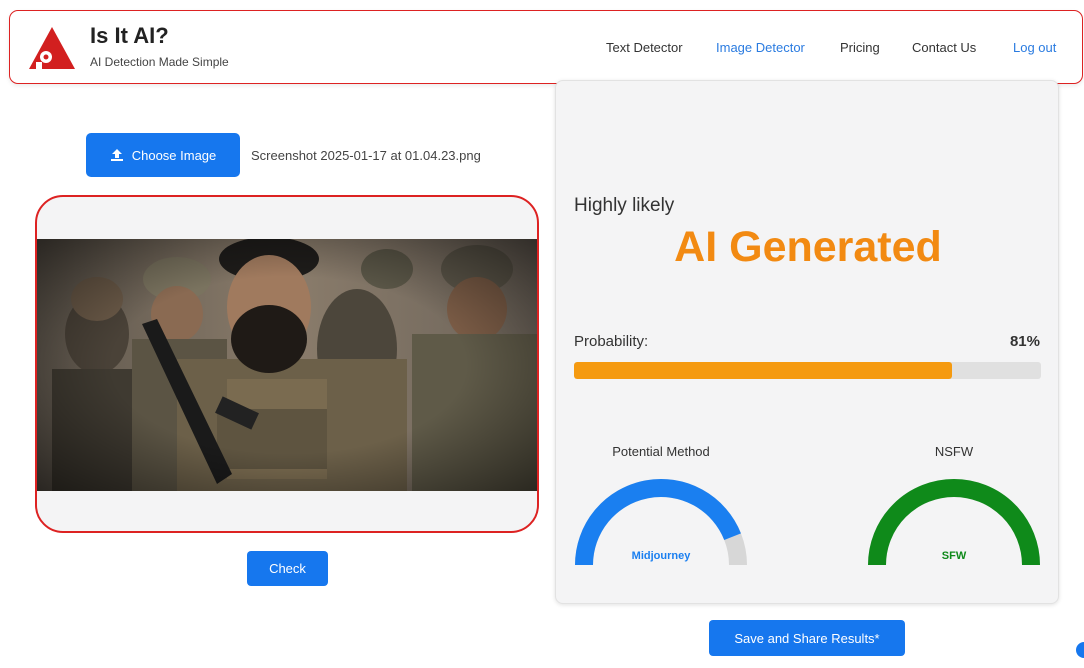 The image size is (1084, 668). Describe the element at coordinates (944, 47) in the screenshot. I see `nav-contact-us: Contact Us` at that location.